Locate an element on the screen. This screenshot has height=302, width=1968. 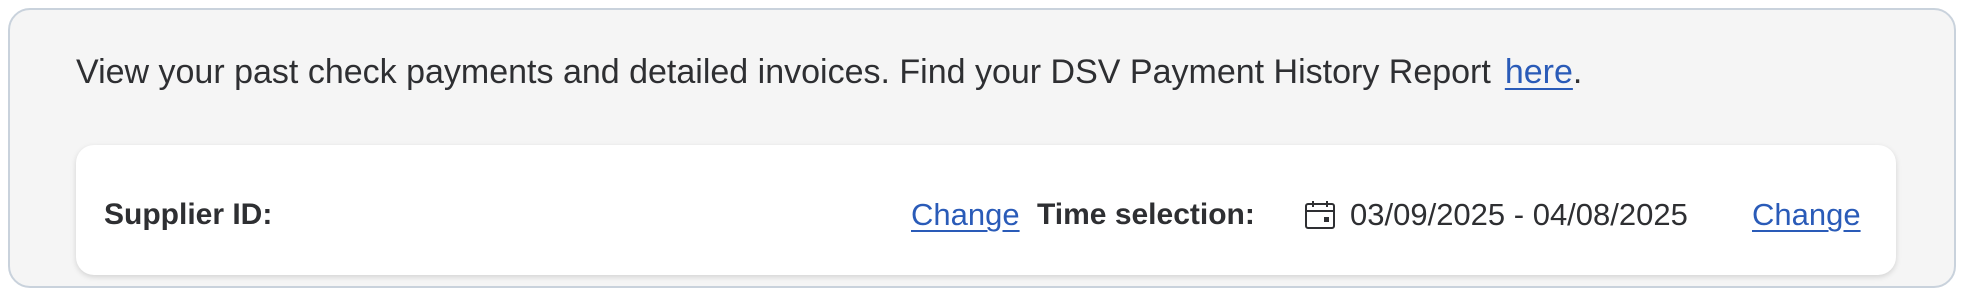
calendar-icon is located at coordinates (1320, 215).